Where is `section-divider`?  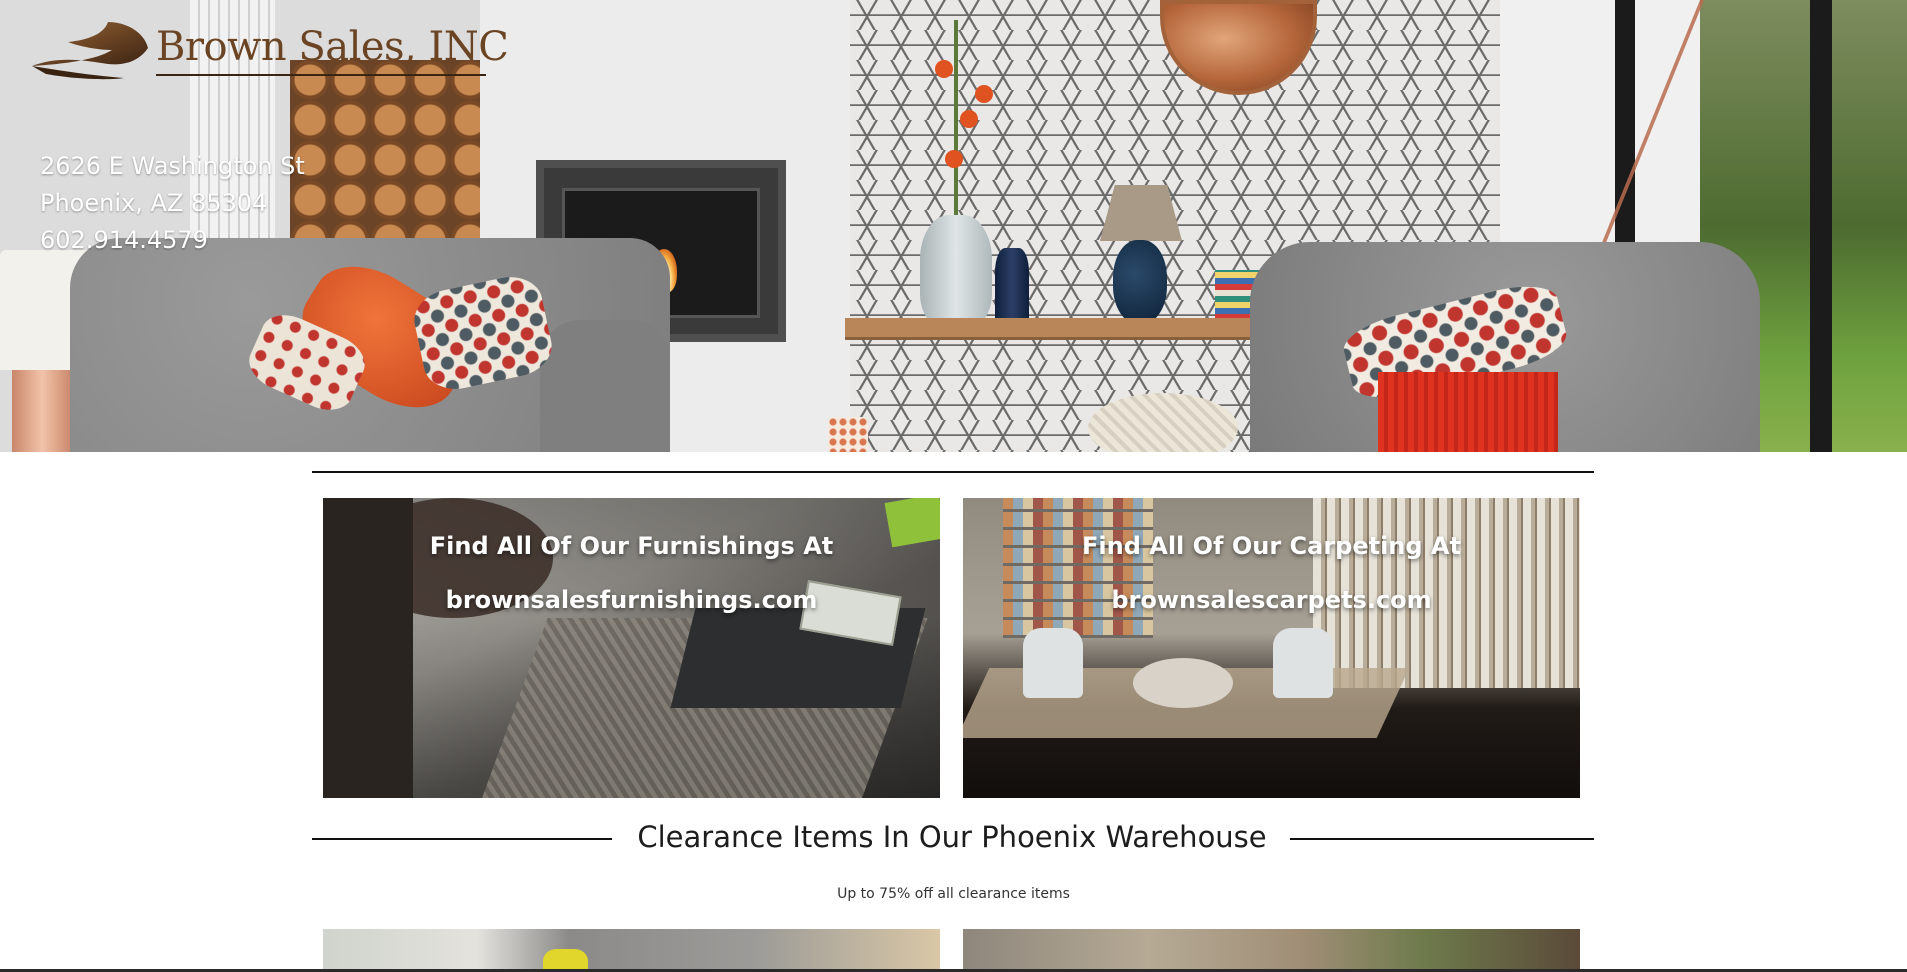
section-divider is located at coordinates (953, 472).